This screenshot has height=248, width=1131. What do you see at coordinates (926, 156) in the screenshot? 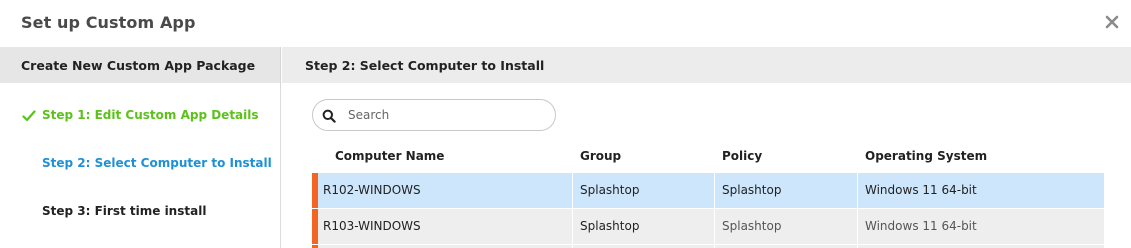
I see `column-header-operating-system: Operating System` at bounding box center [926, 156].